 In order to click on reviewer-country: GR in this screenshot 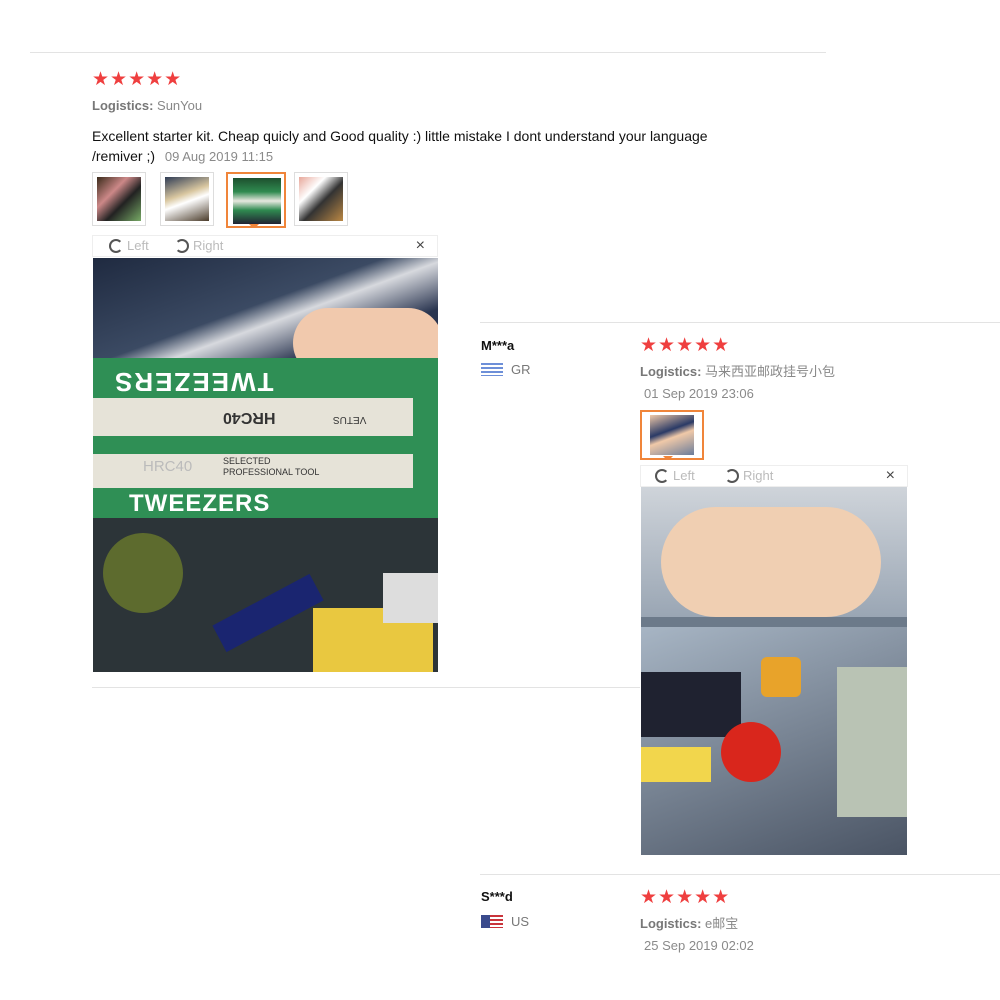, I will do `click(506, 369)`.